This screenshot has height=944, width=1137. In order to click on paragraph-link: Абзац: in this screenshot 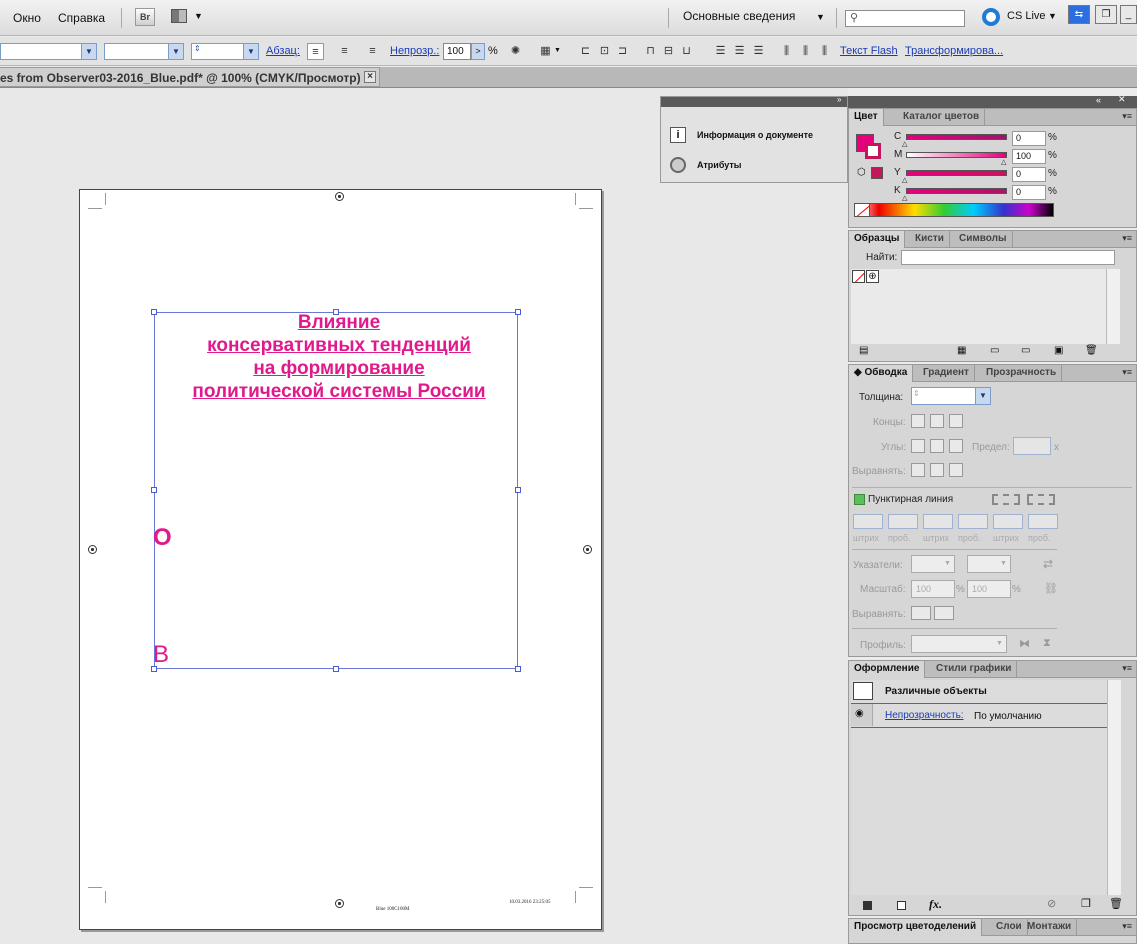, I will do `click(283, 51)`.